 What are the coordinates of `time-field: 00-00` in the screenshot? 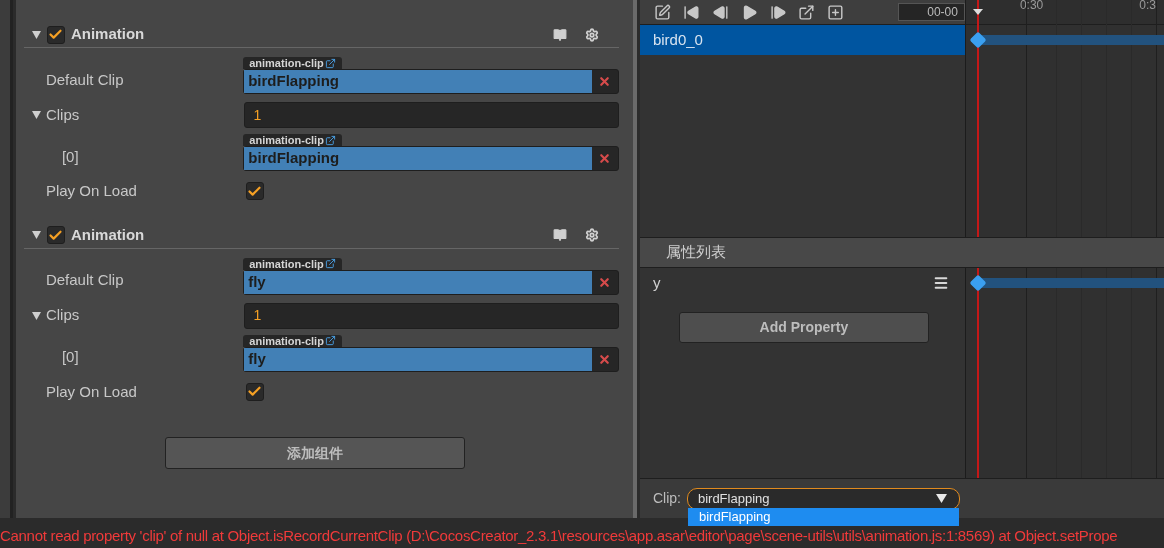 It's located at (931, 12).